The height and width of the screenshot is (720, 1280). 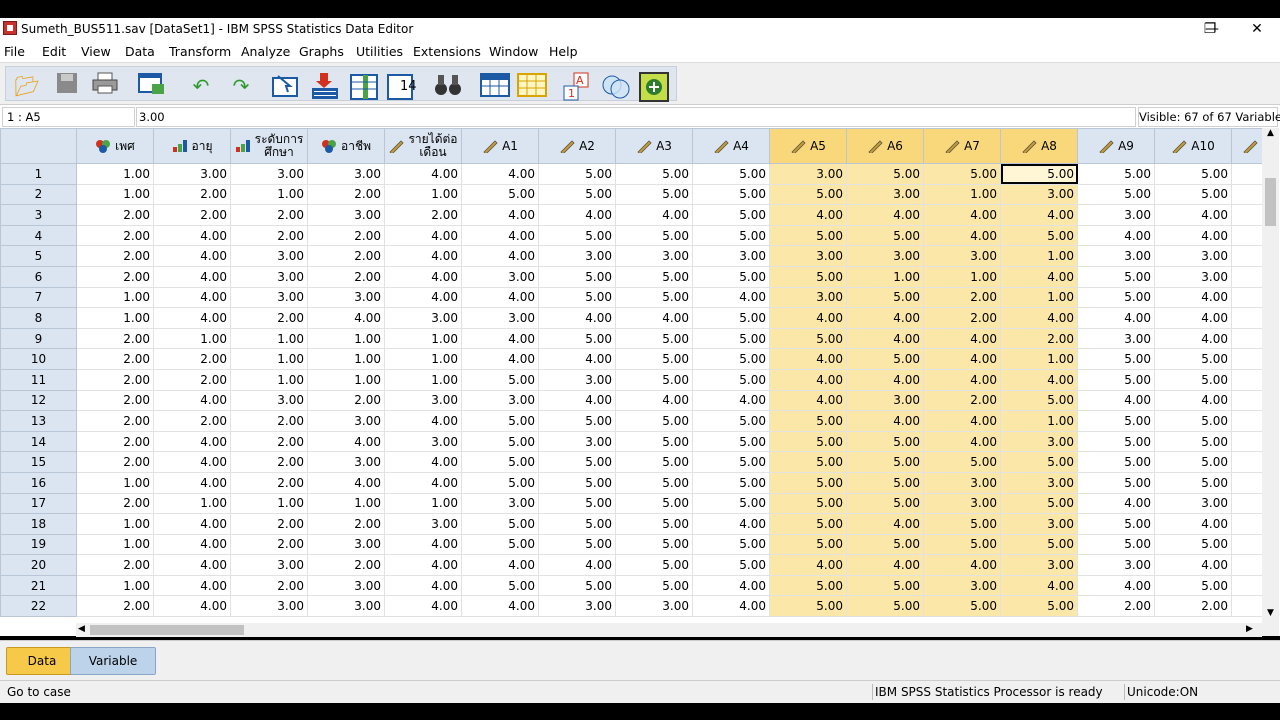 What do you see at coordinates (346, 146) in the screenshot?
I see `column-header-4: อาชีพ` at bounding box center [346, 146].